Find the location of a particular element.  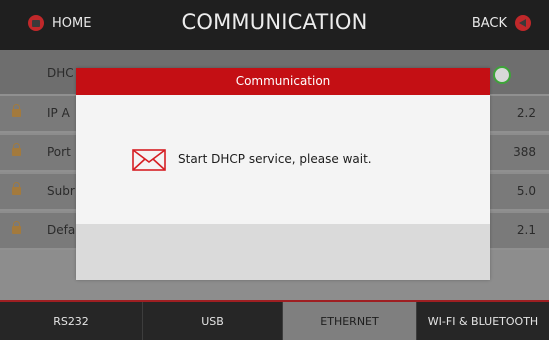

tab-wifi-bluetooth: WI-FI & BLUETOOTH is located at coordinates (483, 321).